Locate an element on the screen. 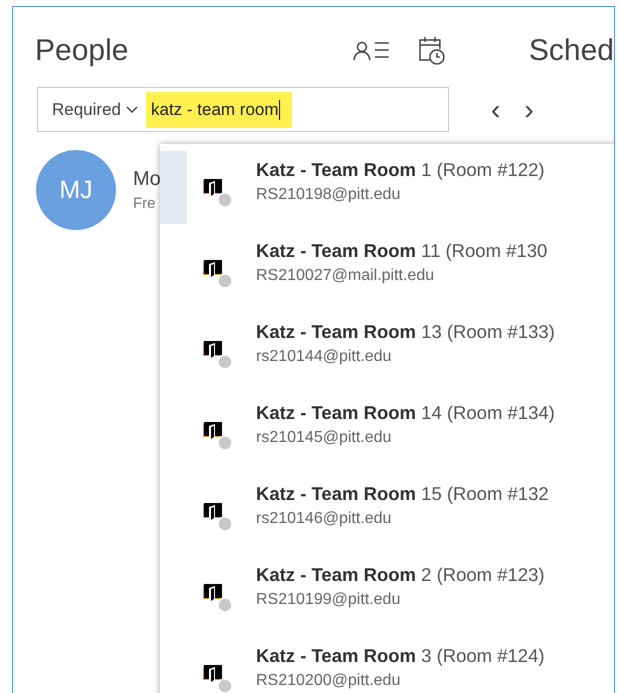 The image size is (618, 693). room-email: RS210200@pitt.edu is located at coordinates (329, 681).